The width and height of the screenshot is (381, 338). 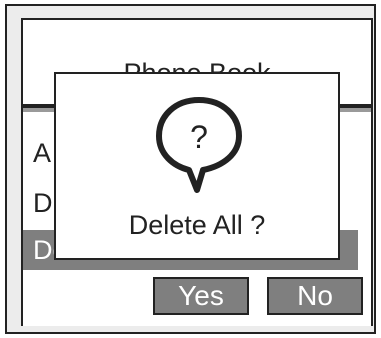 What do you see at coordinates (42, 153) in the screenshot?
I see `list-item: A` at bounding box center [42, 153].